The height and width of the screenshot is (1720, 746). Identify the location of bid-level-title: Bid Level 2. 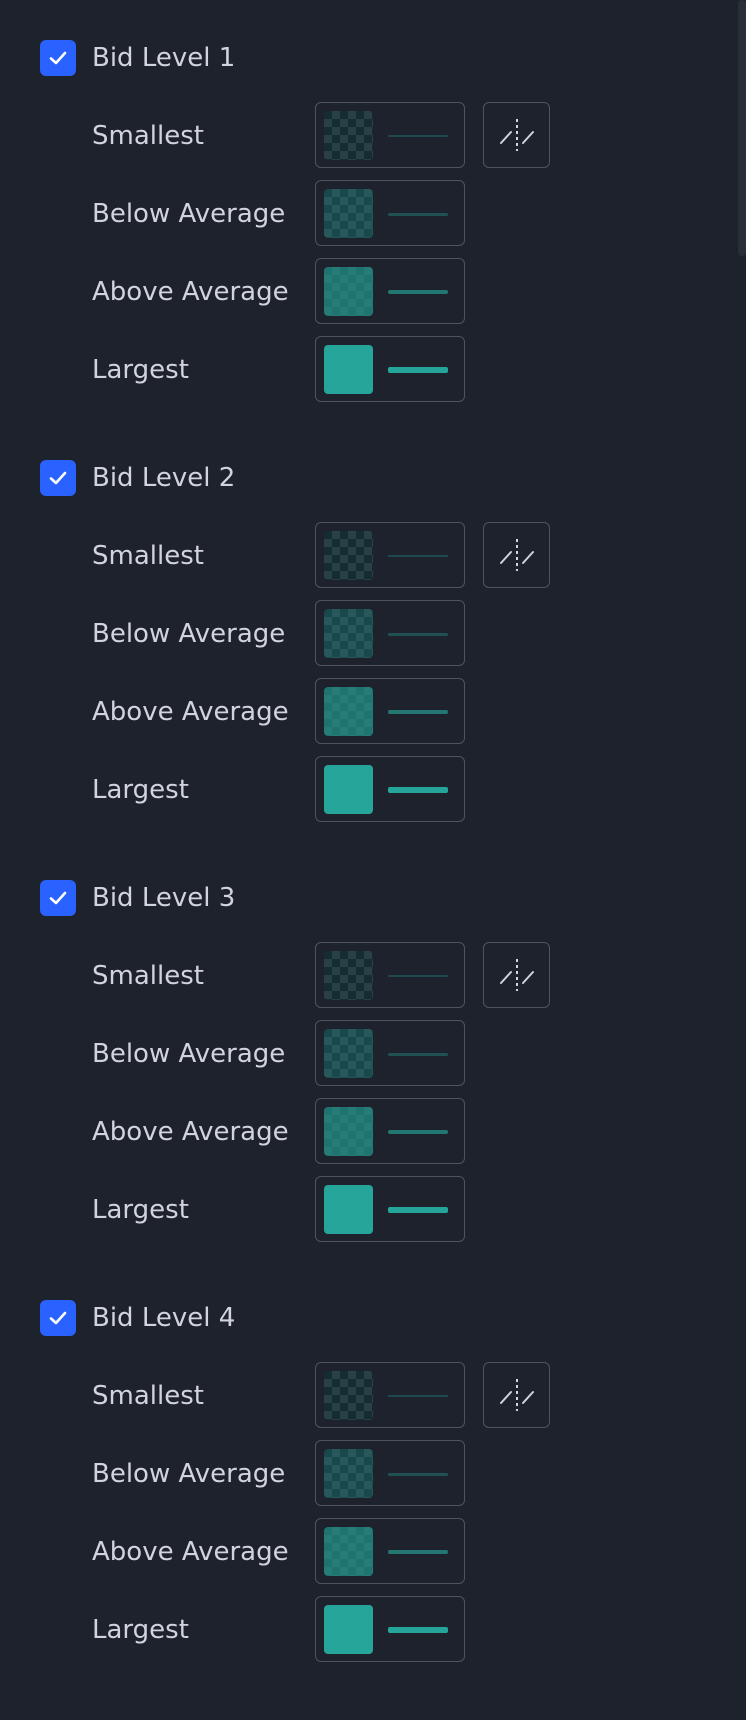
(164, 478).